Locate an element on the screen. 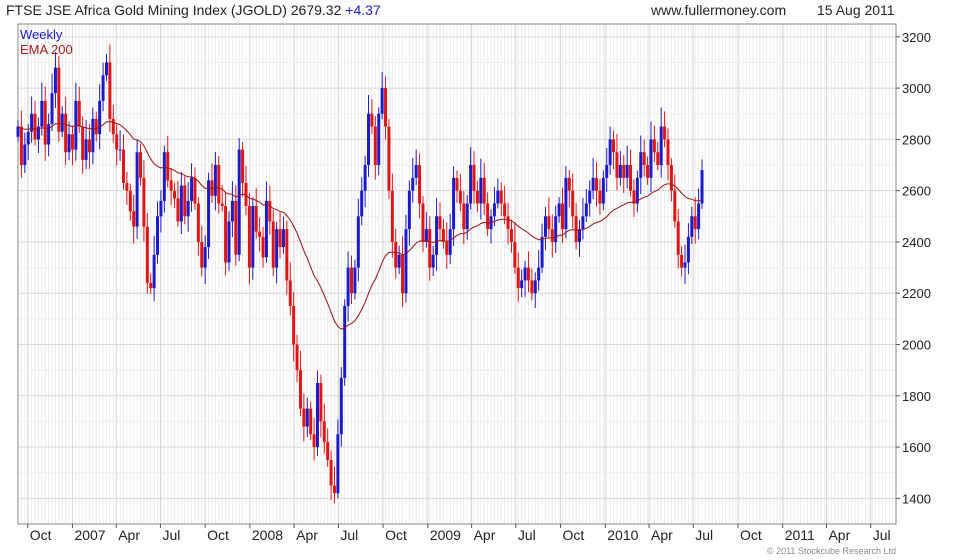 Image resolution: width=980 pixels, height=560 pixels. y-tick-label: 1400 is located at coordinates (916, 498).